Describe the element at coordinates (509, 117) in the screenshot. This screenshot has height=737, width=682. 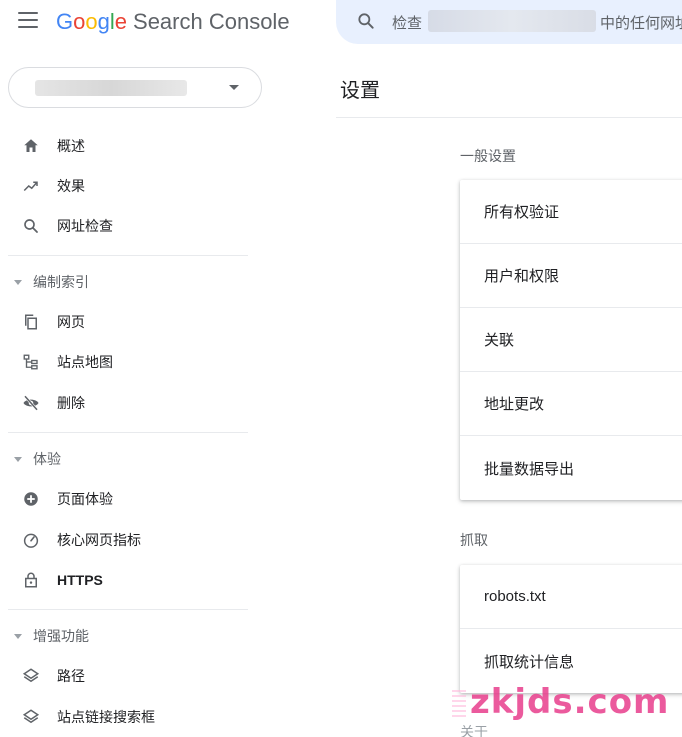
I see `header-divider` at that location.